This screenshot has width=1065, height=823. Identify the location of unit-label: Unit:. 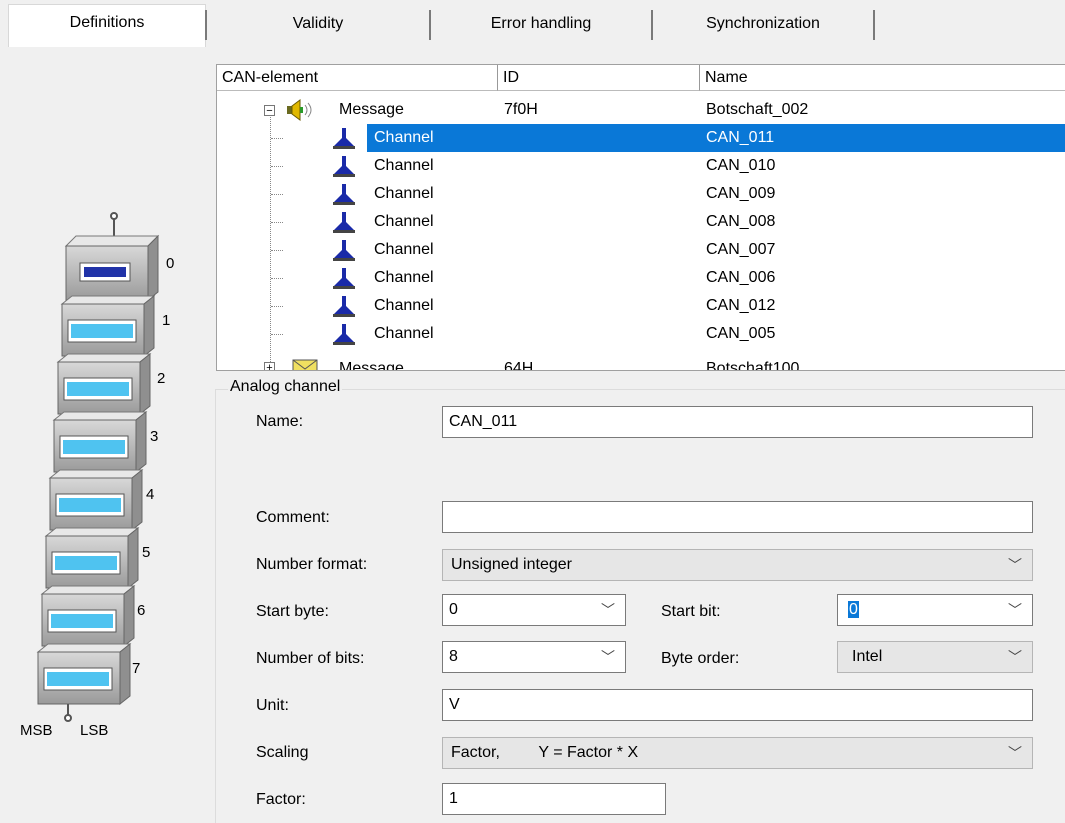
(272, 705).